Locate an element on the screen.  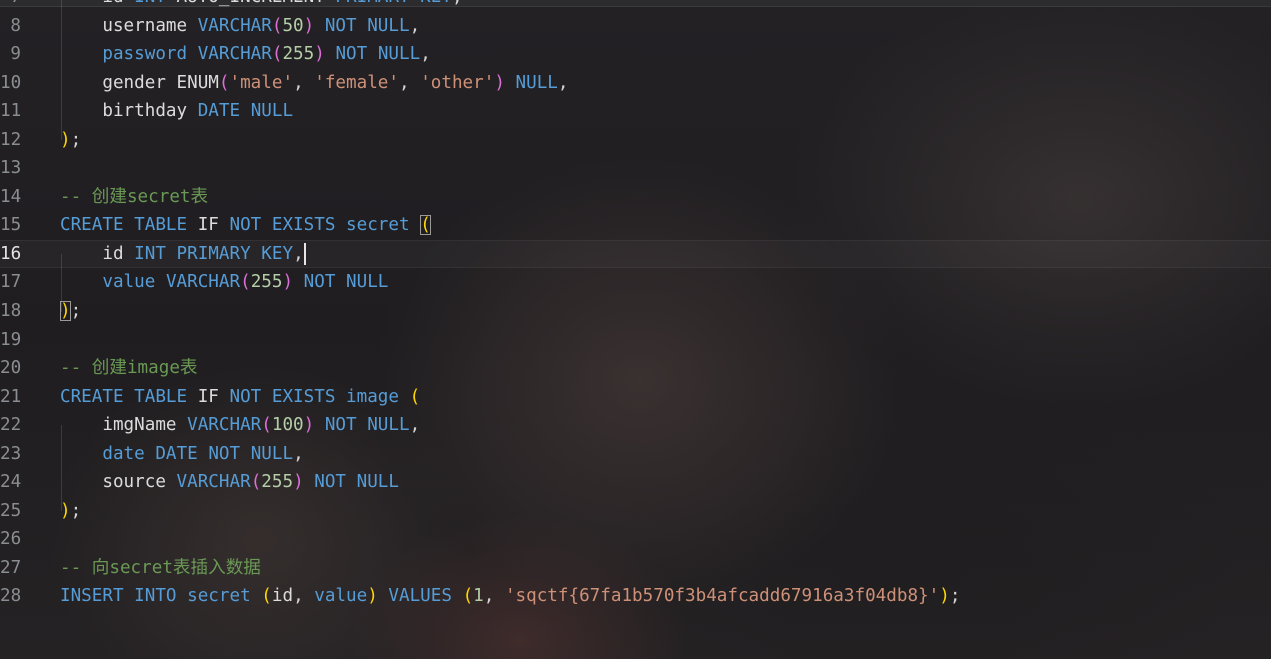
code-token: INT is located at coordinates (150, 253).